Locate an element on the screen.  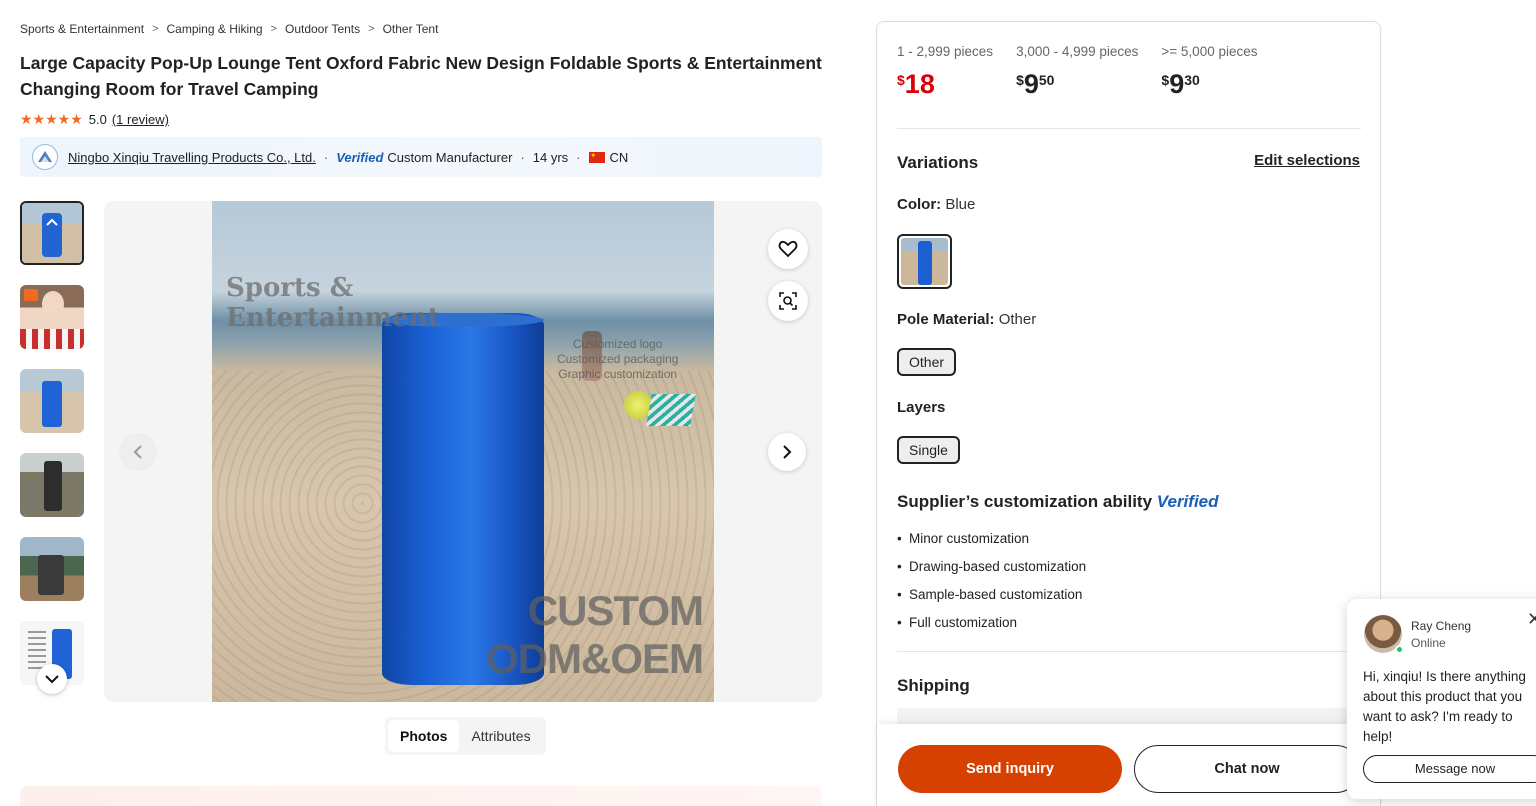
rating: ★★★★★ 5.0 (1 review) is located at coordinates (94, 119).